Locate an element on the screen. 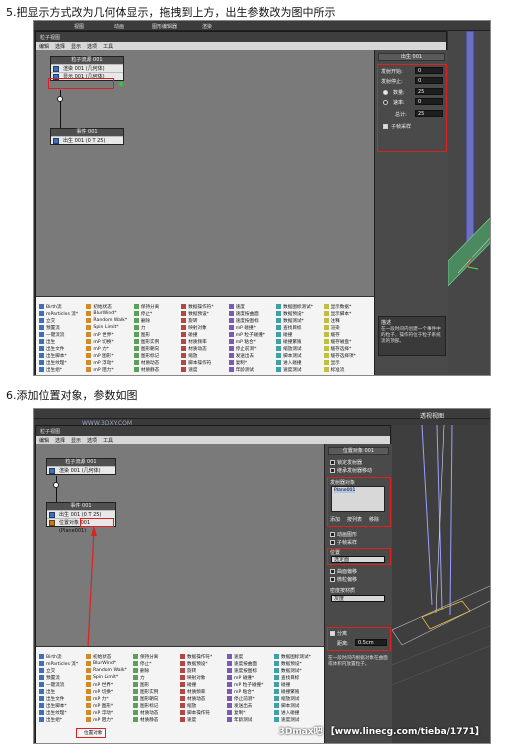 Image resolution: width=526 pixels, height=750 pixels. surface-offset-checkbox is located at coordinates (332, 571).